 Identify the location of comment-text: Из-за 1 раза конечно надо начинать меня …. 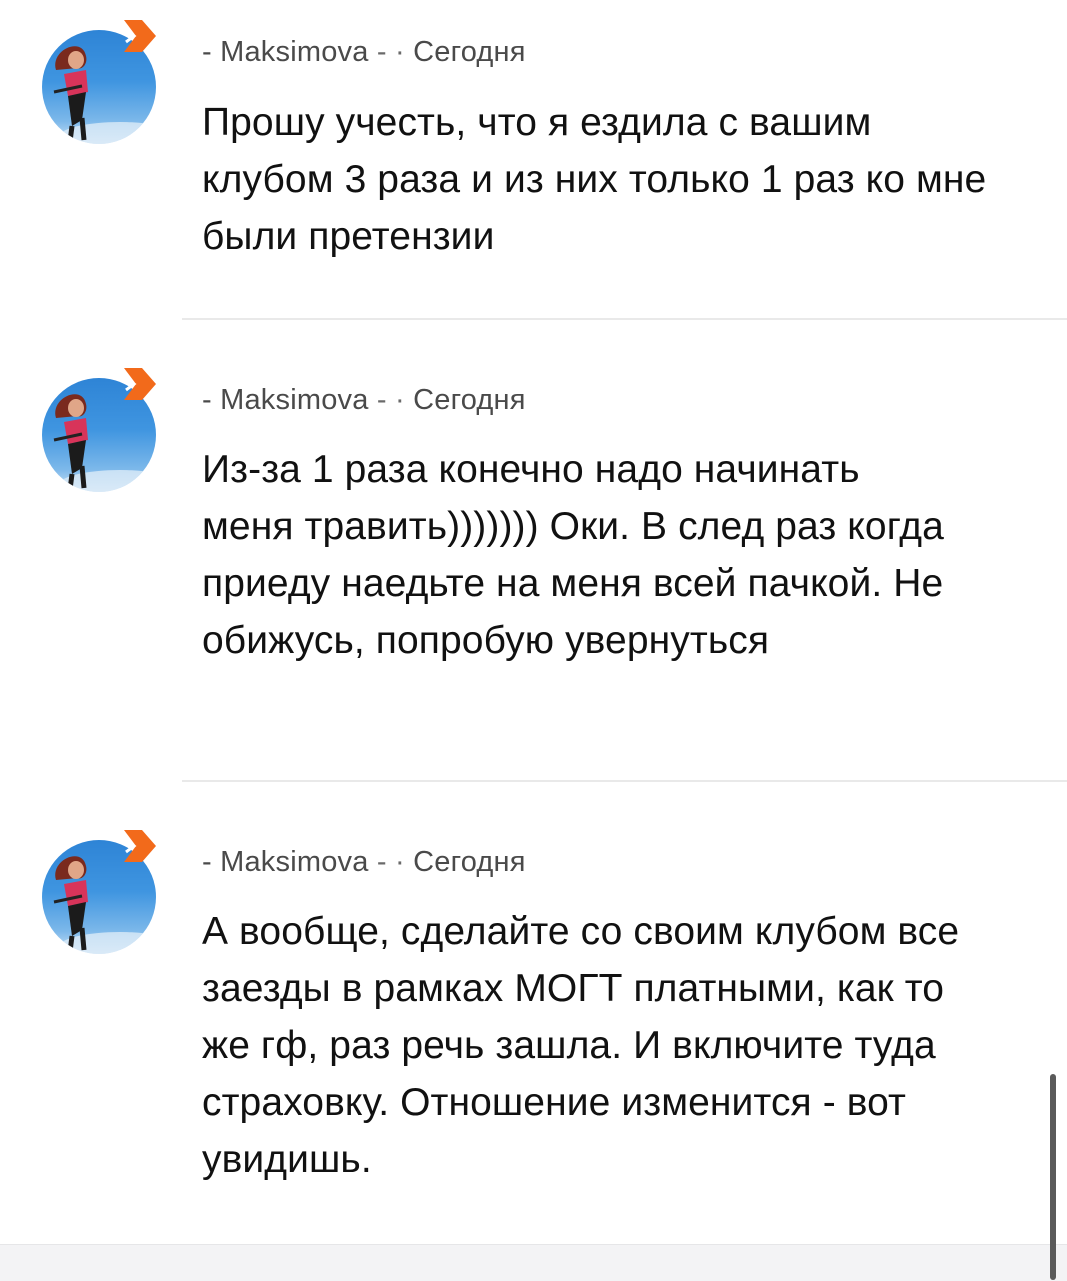
(573, 555).